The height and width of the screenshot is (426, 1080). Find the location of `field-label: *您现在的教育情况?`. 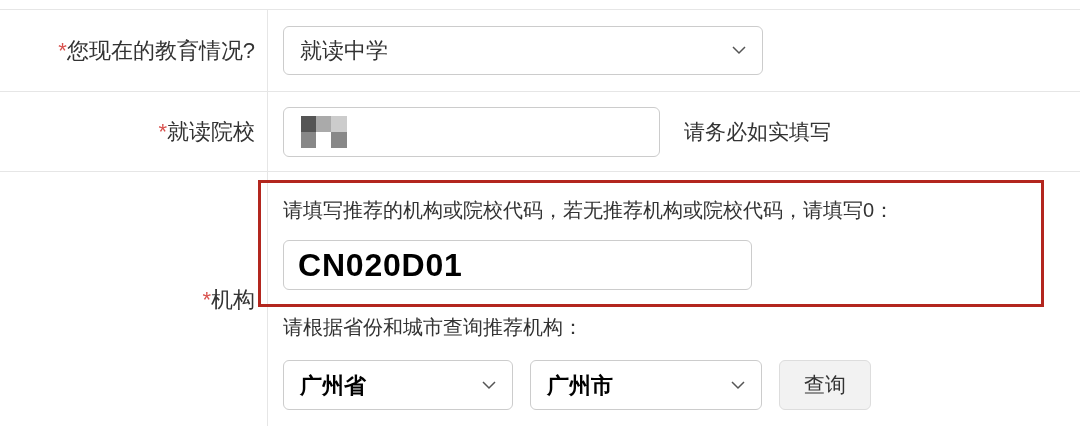

field-label: *您现在的教育情况? is located at coordinates (156, 51).